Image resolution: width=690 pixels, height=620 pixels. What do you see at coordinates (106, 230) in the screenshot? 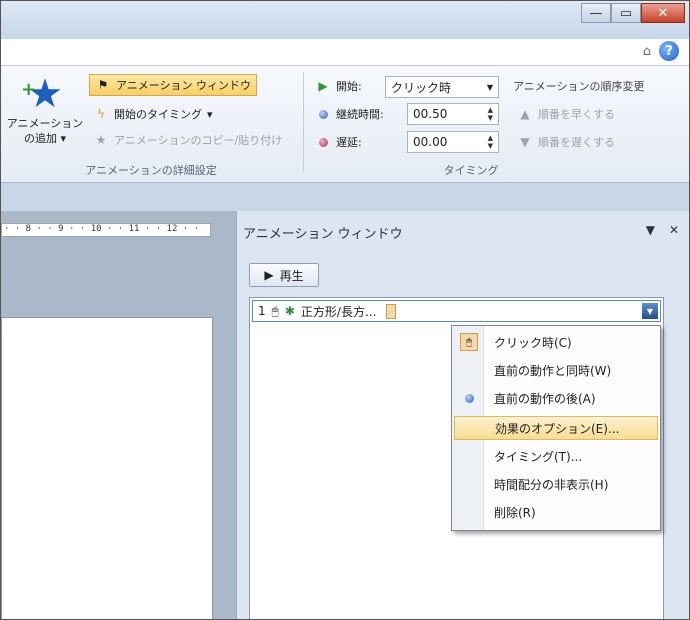
I see `horizontal-ruler: · · 8 · · 9 · · 10 · · 11 · · 12 · ·` at bounding box center [106, 230].